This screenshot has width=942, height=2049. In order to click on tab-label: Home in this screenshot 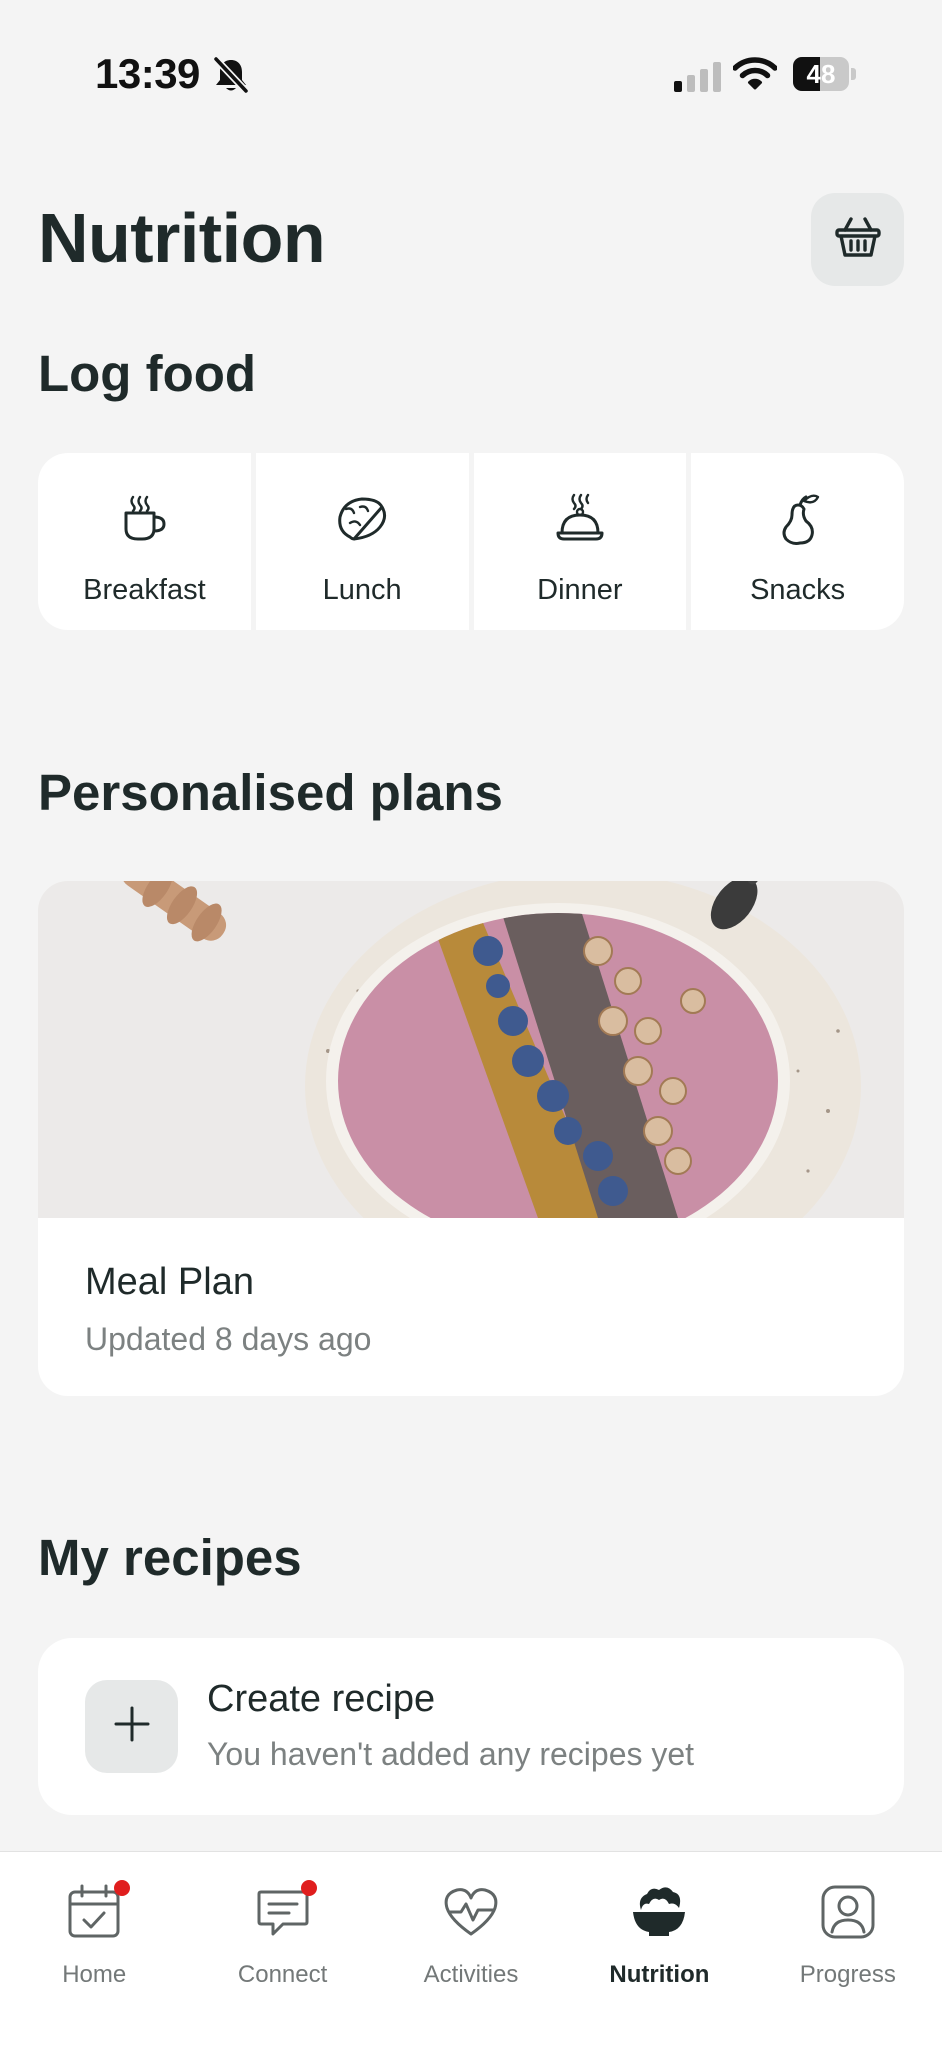, I will do `click(94, 1974)`.